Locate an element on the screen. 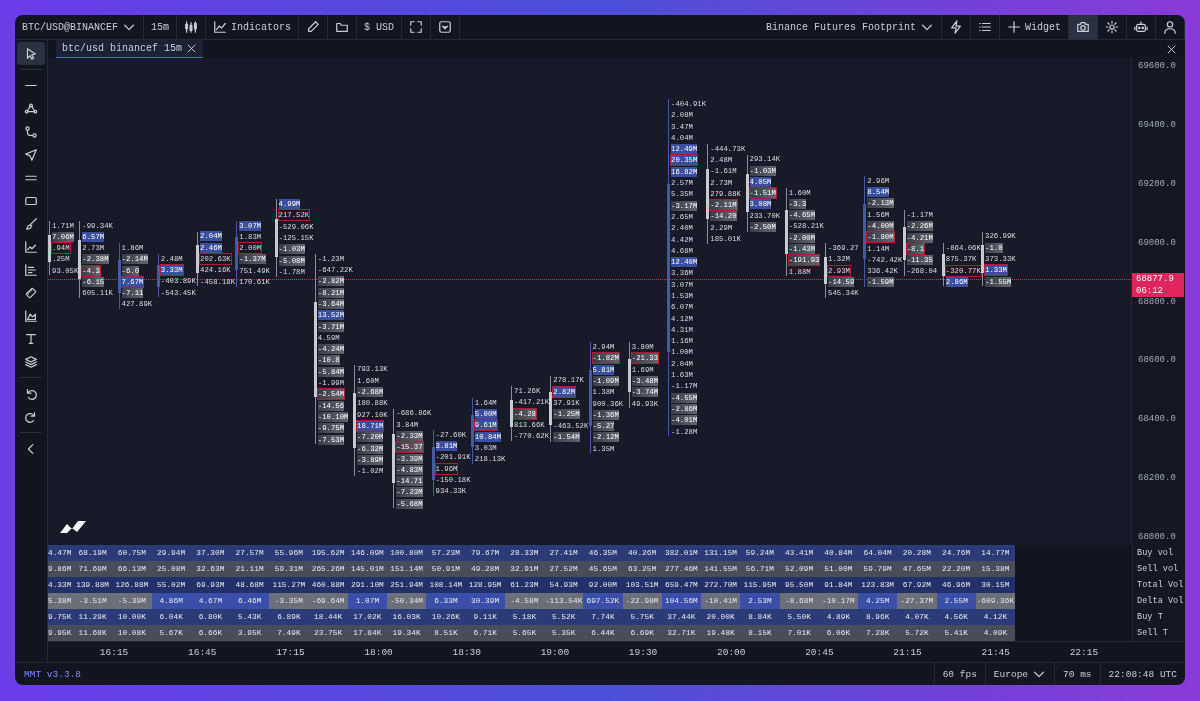 The width and height of the screenshot is (1200, 701). price-label: 68200.0 is located at coordinates (1157, 478).